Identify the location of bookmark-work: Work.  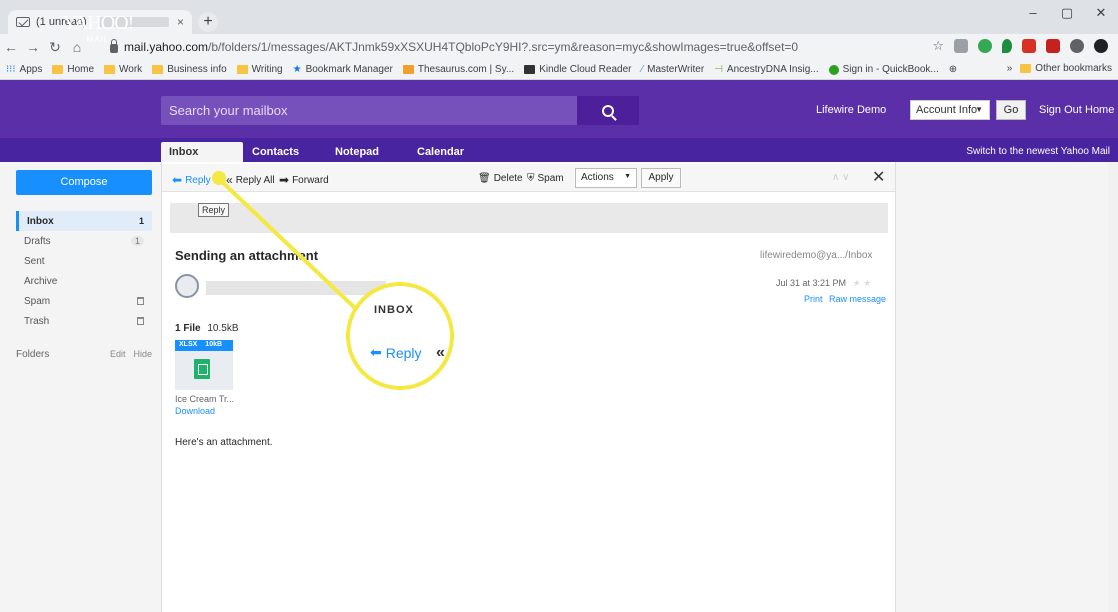
(123, 69).